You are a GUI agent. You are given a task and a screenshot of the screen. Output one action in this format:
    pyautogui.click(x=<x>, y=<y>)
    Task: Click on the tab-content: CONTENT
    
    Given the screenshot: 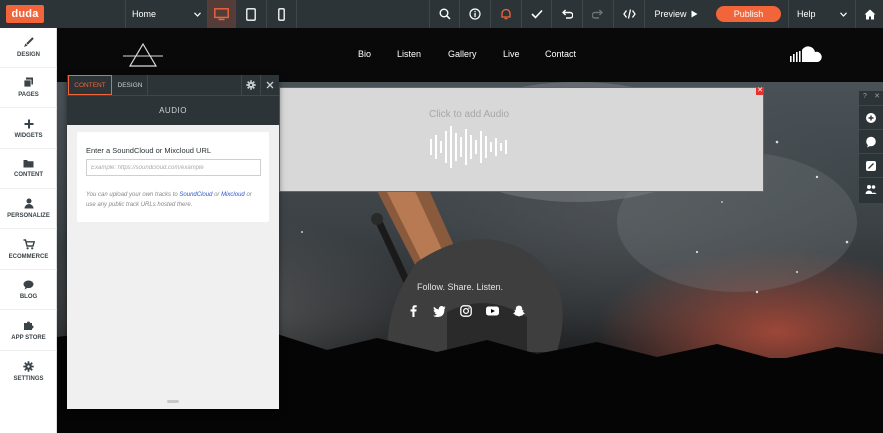 What is the action you would take?
    pyautogui.click(x=90, y=85)
    